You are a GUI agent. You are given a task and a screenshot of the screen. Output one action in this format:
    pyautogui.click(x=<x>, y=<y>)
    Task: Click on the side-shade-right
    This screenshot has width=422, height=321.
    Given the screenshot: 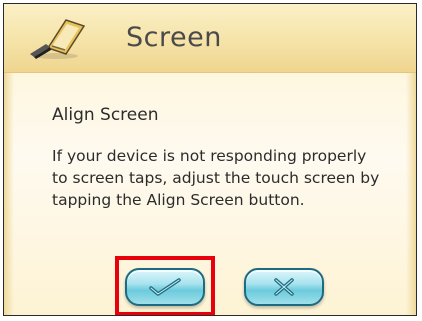 What is the action you would take?
    pyautogui.click(x=411, y=193)
    